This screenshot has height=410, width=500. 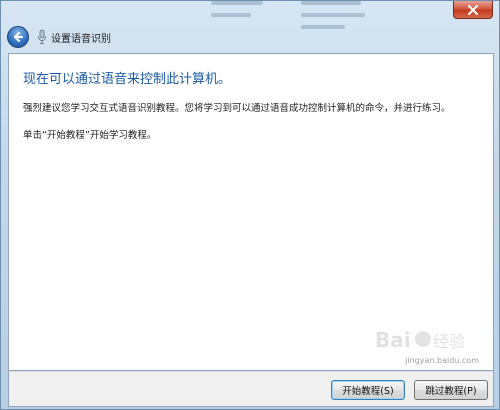 What do you see at coordinates (368, 390) in the screenshot?
I see `start-tutorial-button: 开始教程(S)` at bounding box center [368, 390].